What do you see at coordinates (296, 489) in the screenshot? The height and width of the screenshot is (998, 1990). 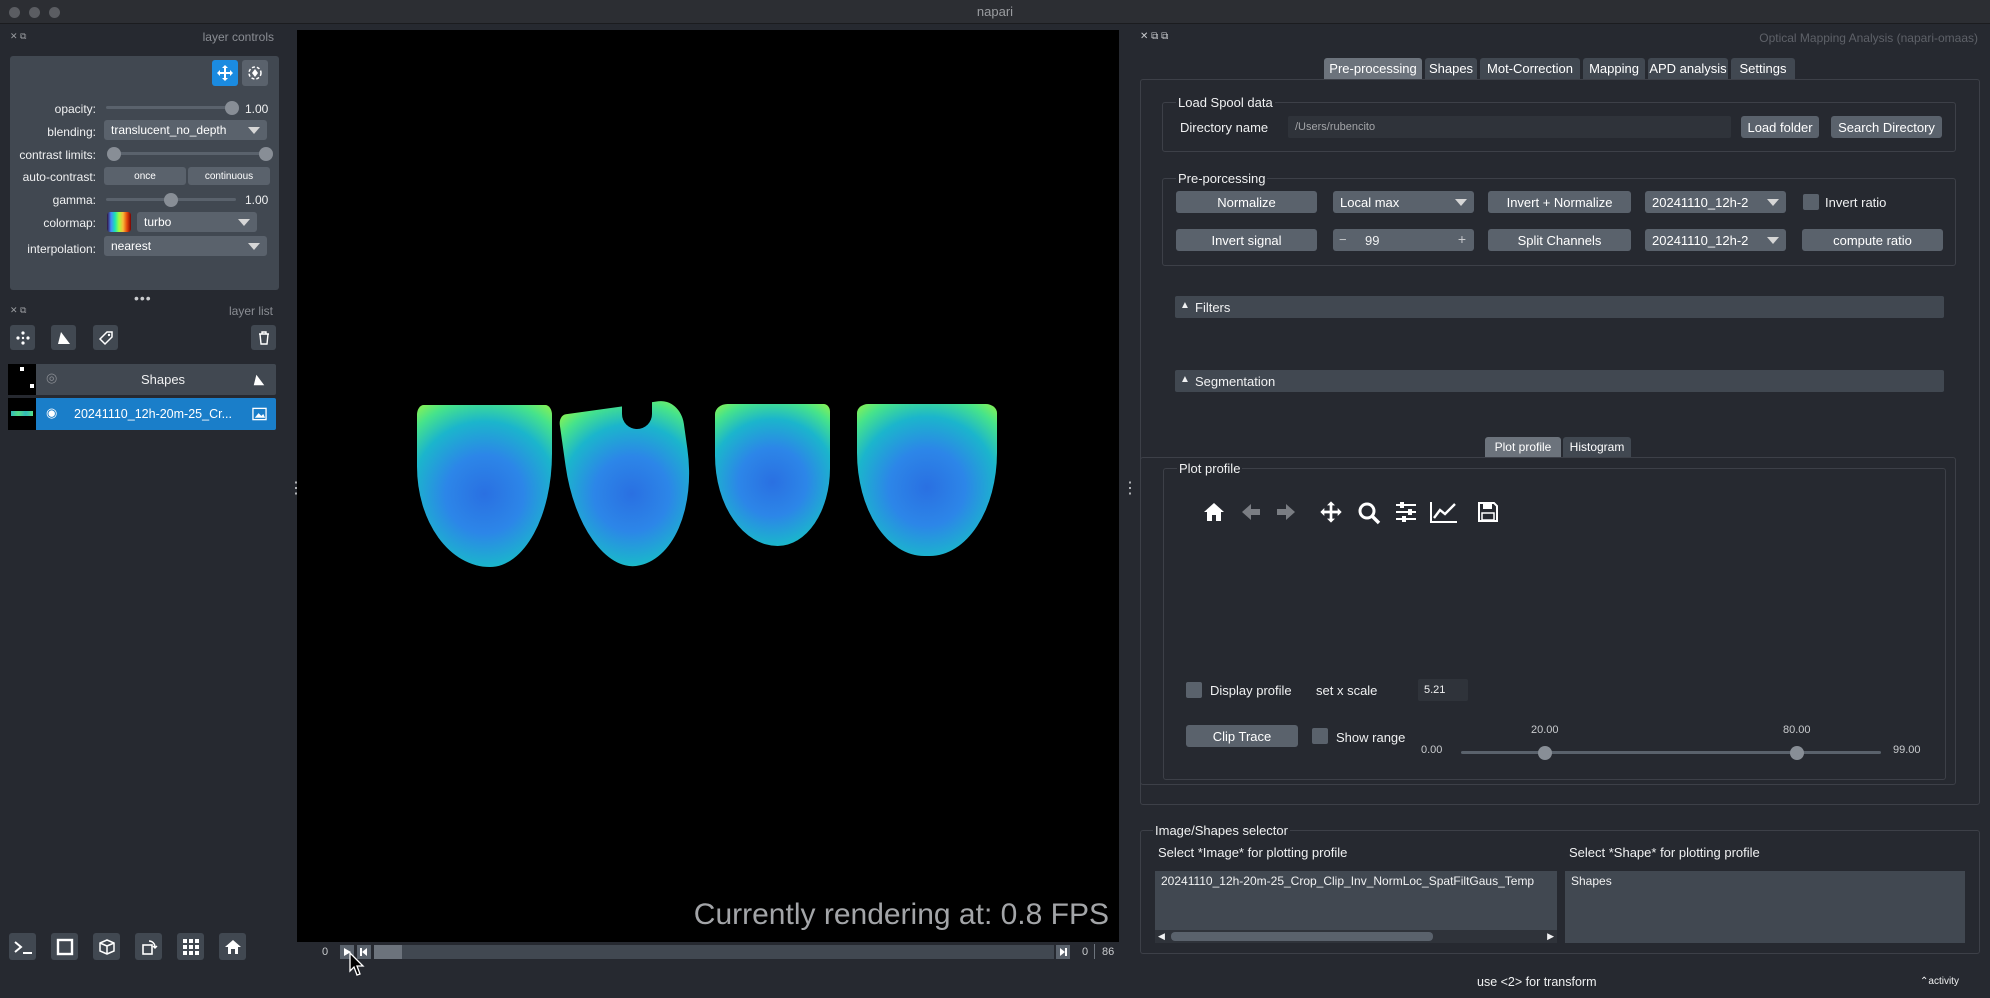 I see `left-splitter-handle: ⋮` at bounding box center [296, 489].